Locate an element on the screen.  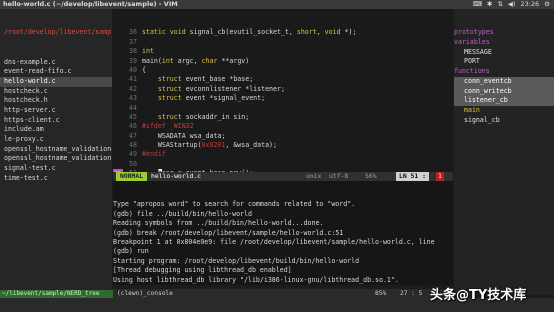
line-number: 48 is located at coordinates (133, 145).